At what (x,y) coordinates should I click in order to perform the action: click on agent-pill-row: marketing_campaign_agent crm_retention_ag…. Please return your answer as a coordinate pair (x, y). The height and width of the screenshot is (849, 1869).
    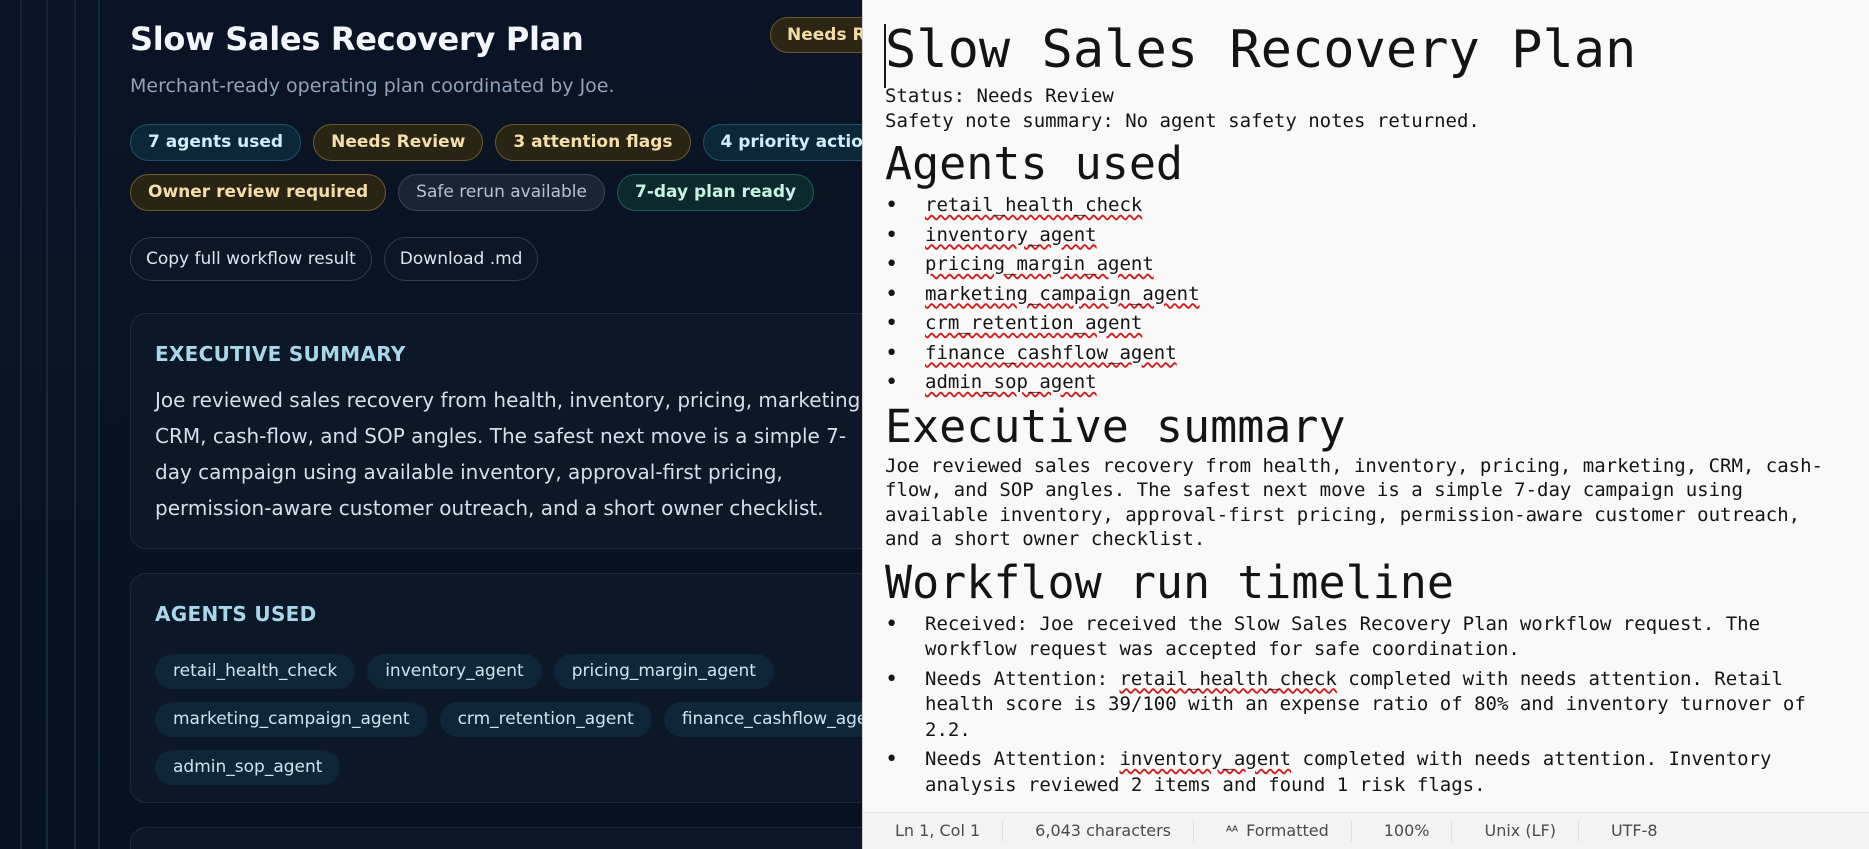
    Looking at the image, I should click on (508, 719).